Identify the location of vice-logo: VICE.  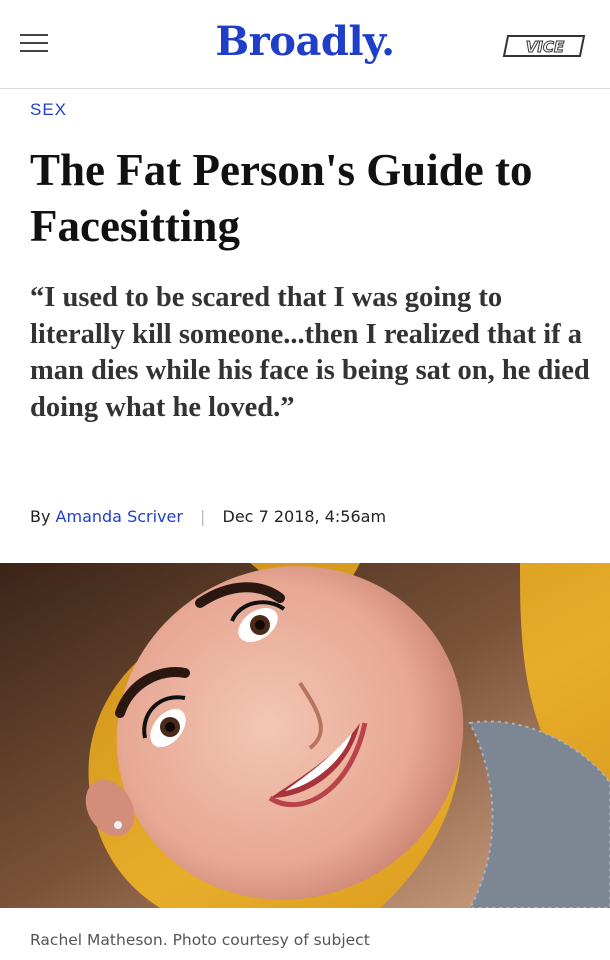
(545, 46).